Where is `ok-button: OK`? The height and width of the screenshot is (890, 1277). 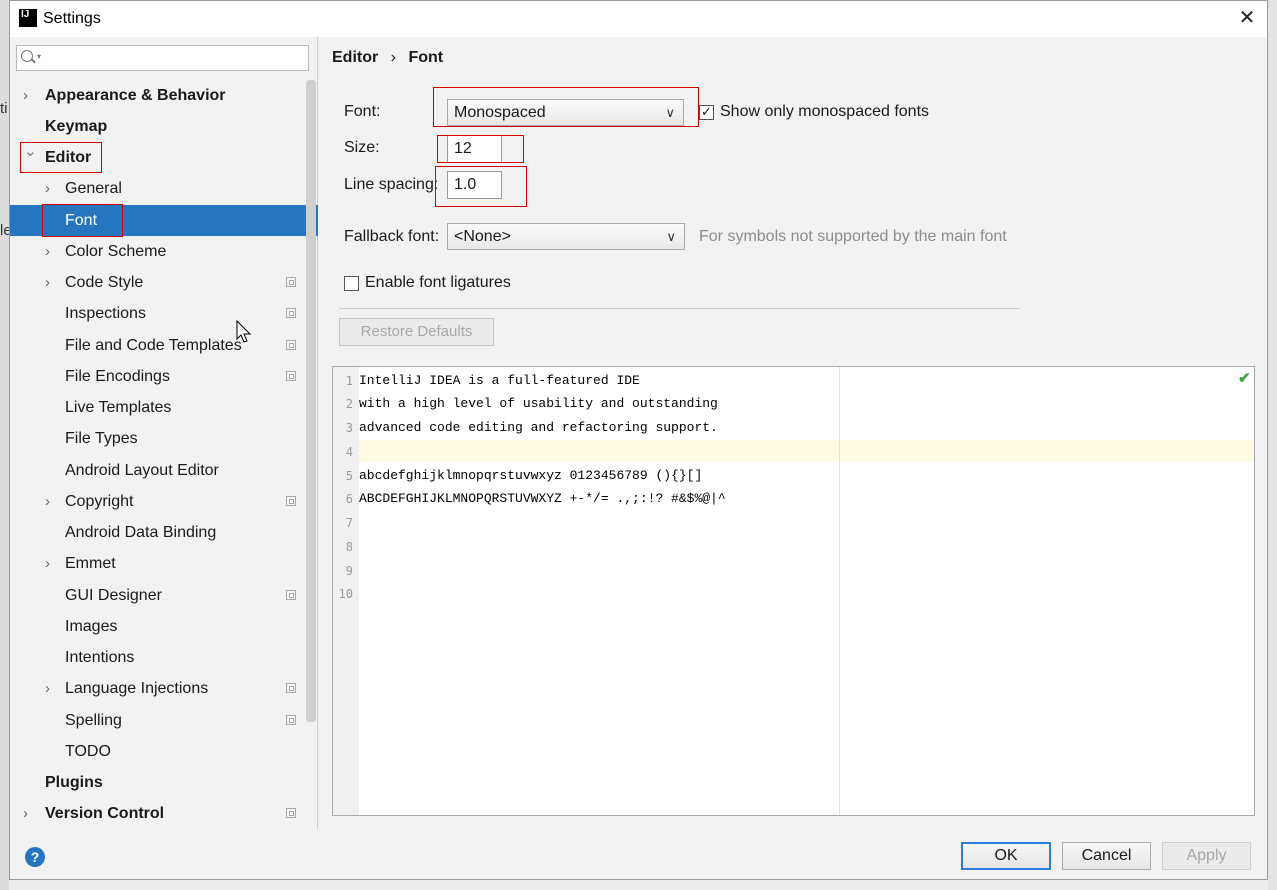 ok-button: OK is located at coordinates (1006, 856).